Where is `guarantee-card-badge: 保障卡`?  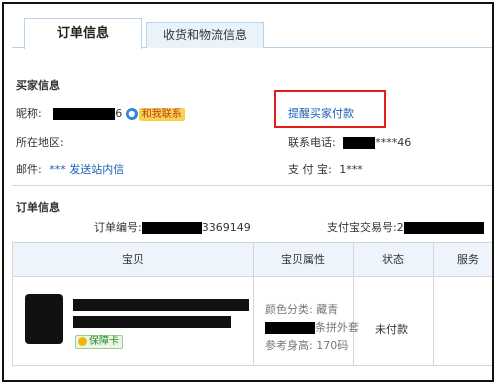
guarantee-card-badge: 保障卡 is located at coordinates (99, 342).